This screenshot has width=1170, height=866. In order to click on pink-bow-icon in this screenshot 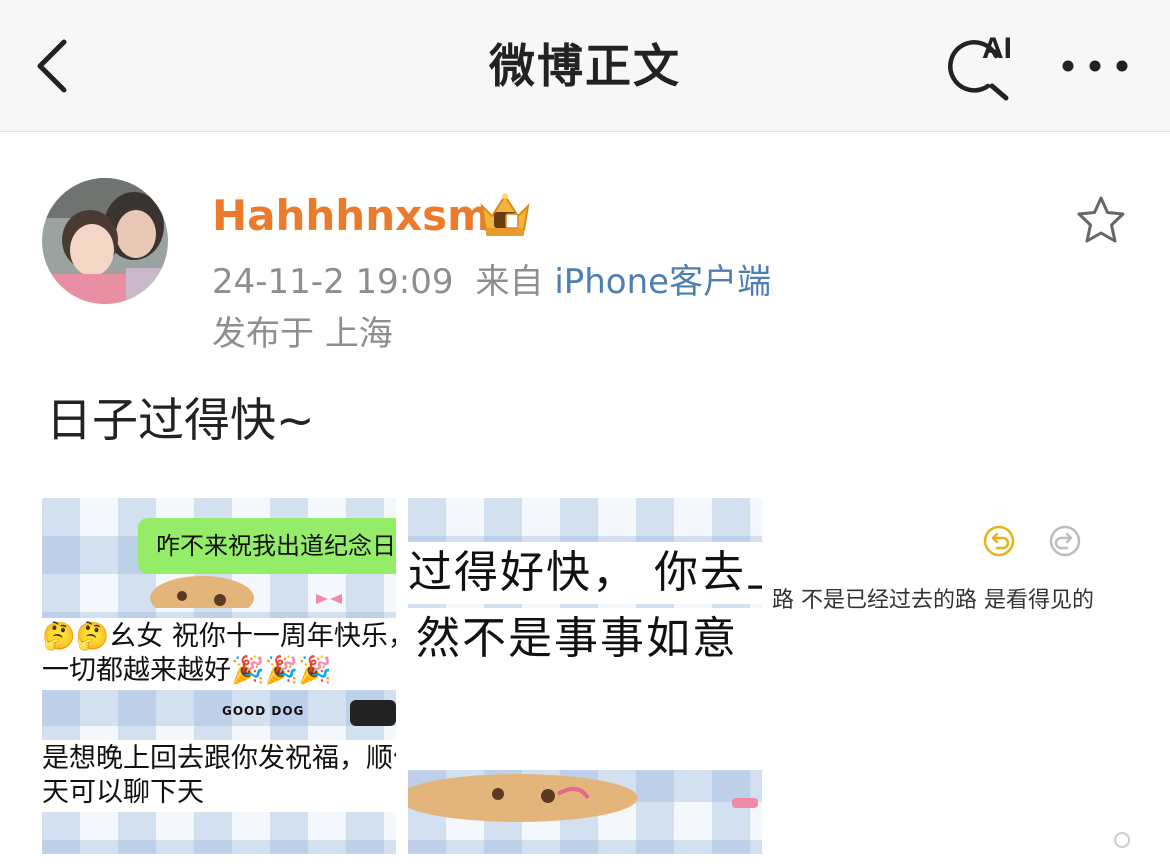, I will do `click(329, 599)`.